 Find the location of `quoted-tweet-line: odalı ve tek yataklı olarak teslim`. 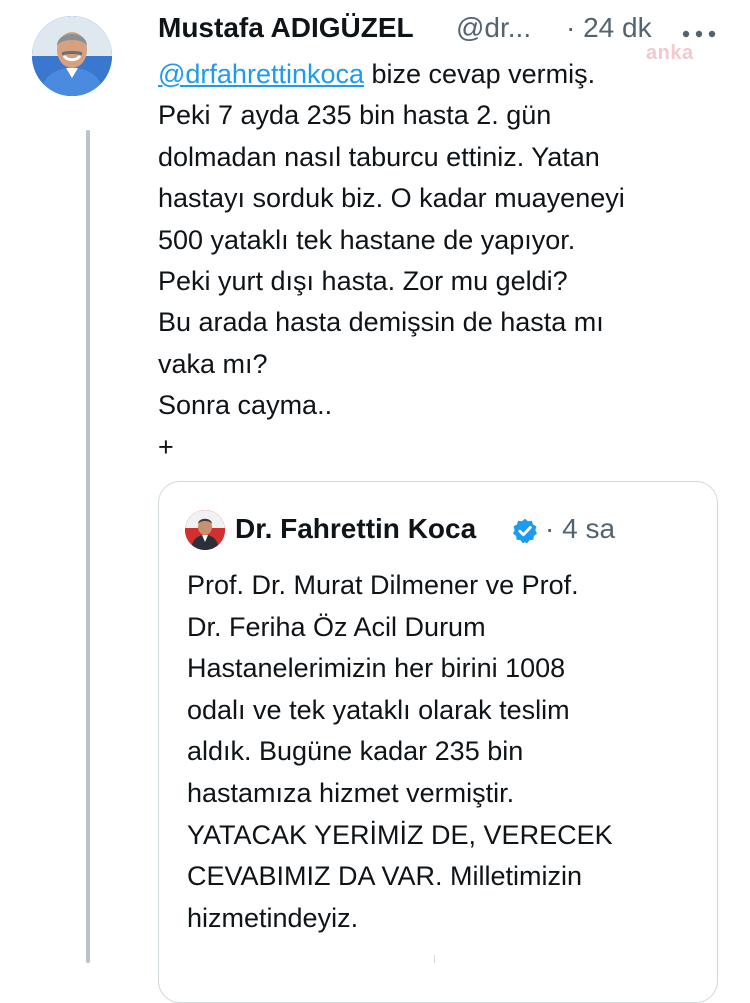

quoted-tweet-line: odalı ve tek yataklı olarak teslim is located at coordinates (378, 709).